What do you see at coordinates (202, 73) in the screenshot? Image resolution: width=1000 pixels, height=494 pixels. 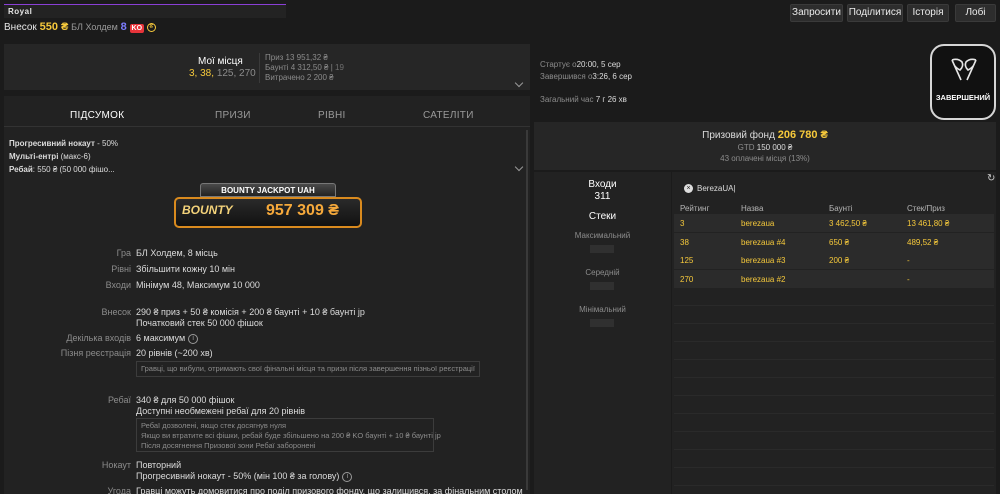 I see `my-places-paid: 3, 38,` at bounding box center [202, 73].